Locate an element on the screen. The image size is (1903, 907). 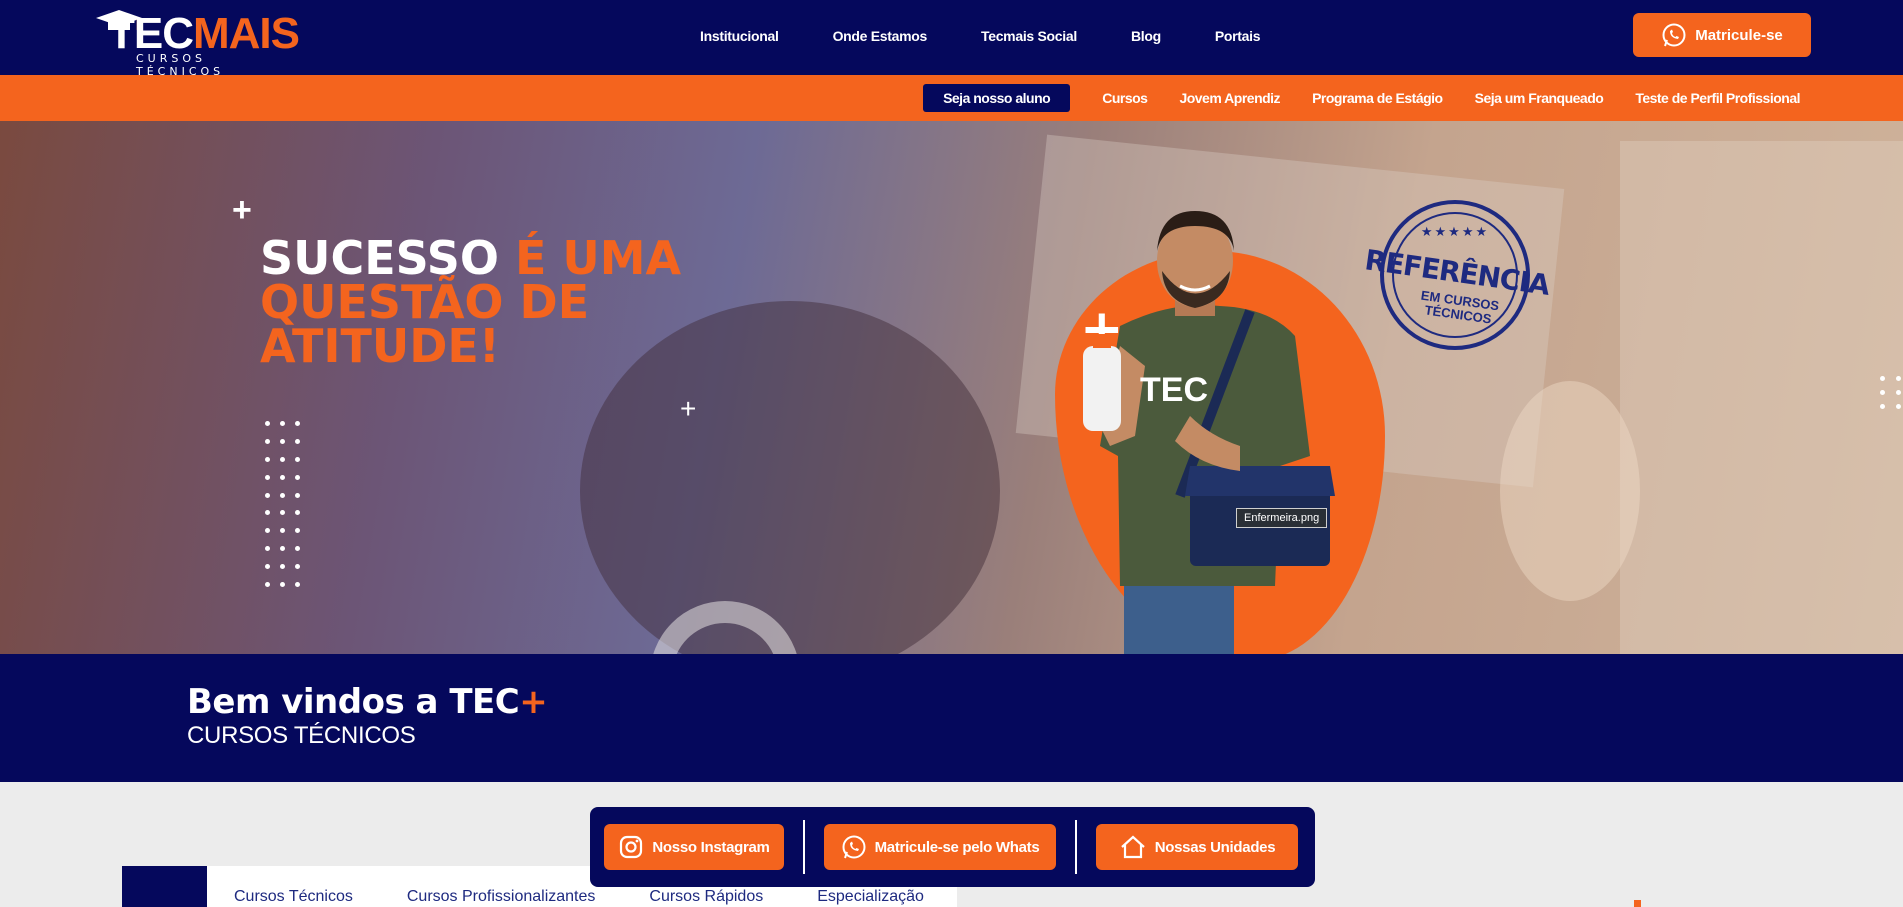
hero-headline: SUCESSO É UMA QUESTÃO DE ATITUDE! is located at coordinates (470, 304).